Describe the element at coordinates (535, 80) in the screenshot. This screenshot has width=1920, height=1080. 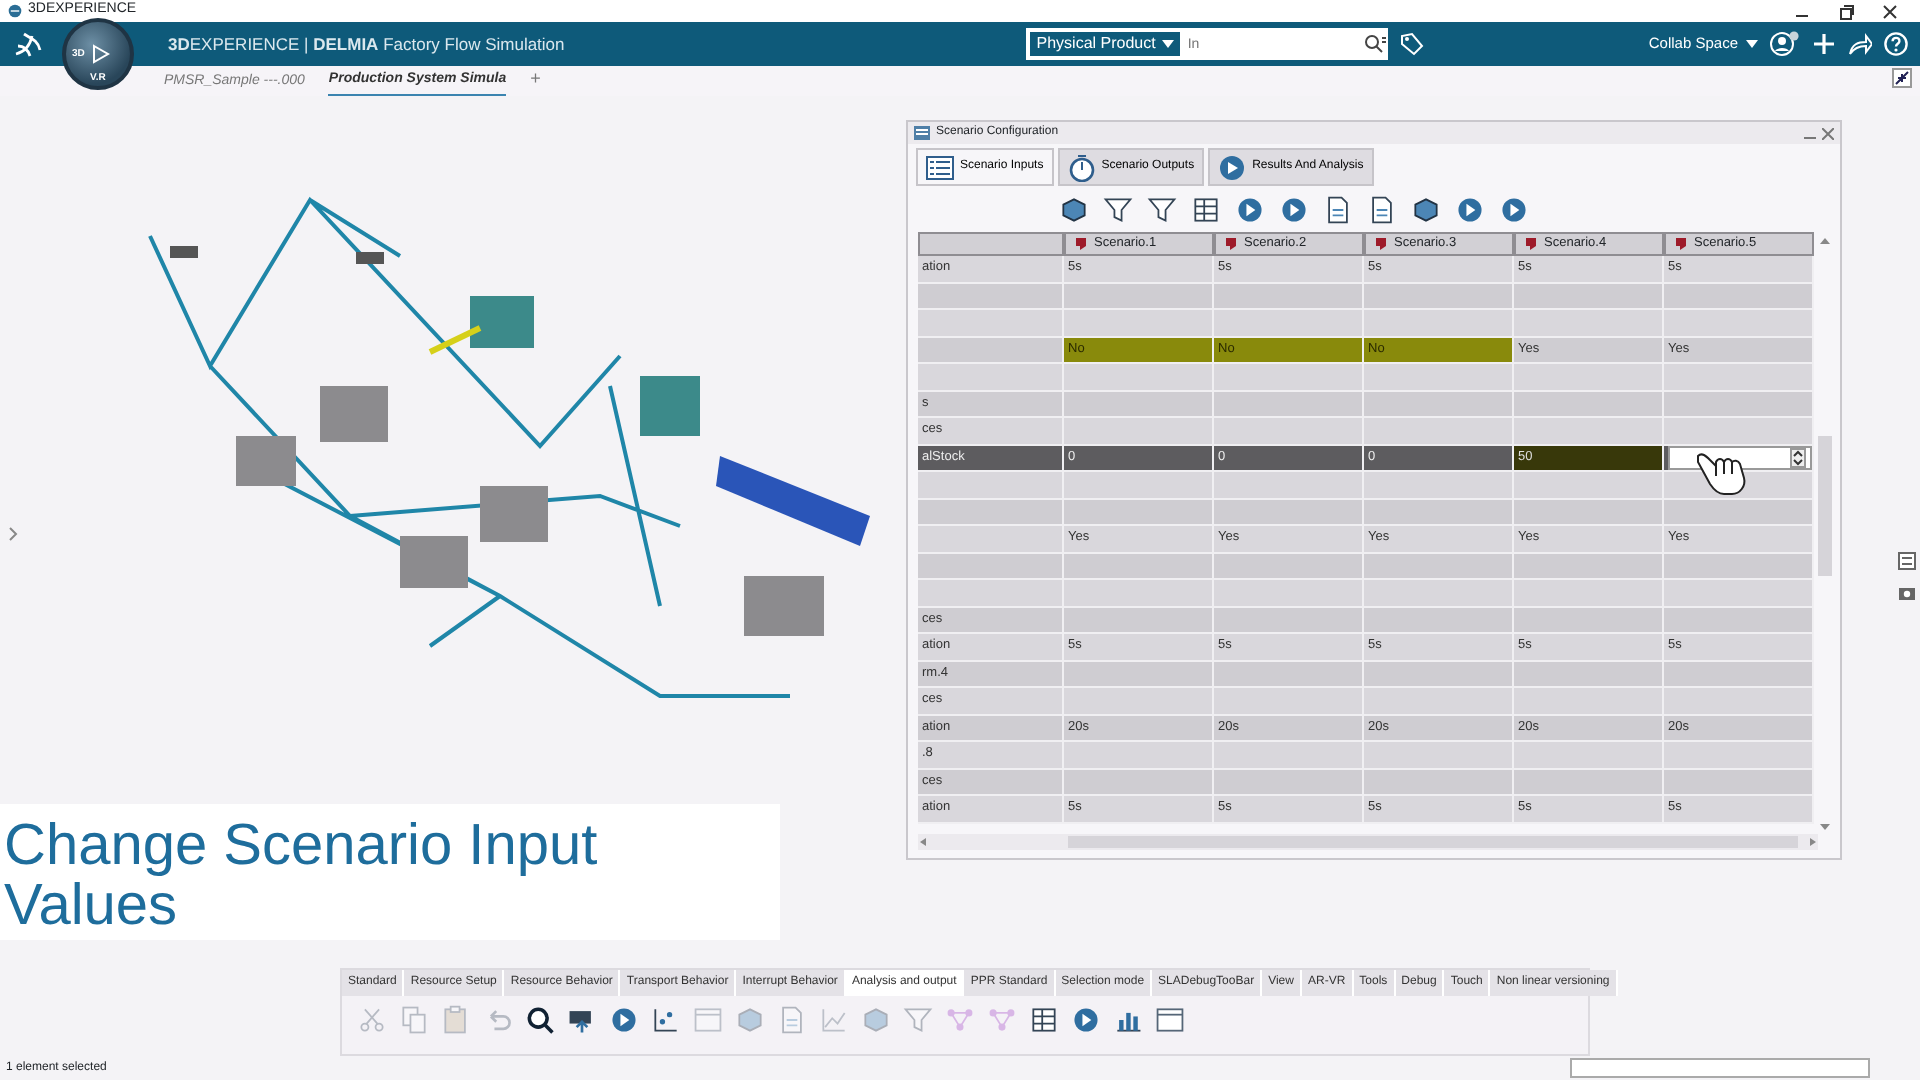
I see `add-tab-button: +` at that location.